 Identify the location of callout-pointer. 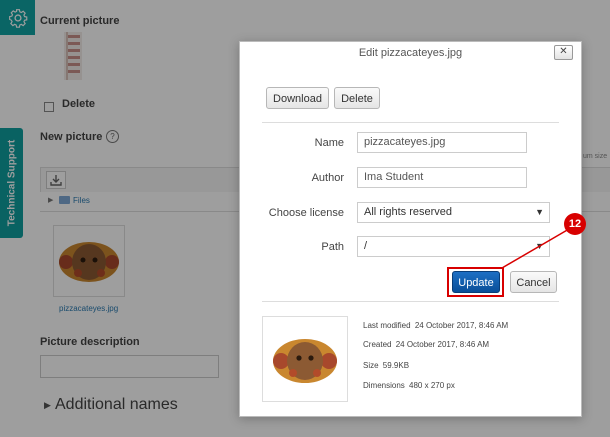
(535, 248).